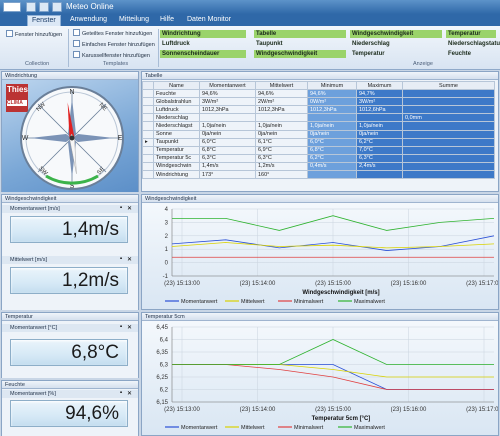 The height and width of the screenshot is (436, 500). I want to click on y-tick-label: 6,35, so click(162, 353).